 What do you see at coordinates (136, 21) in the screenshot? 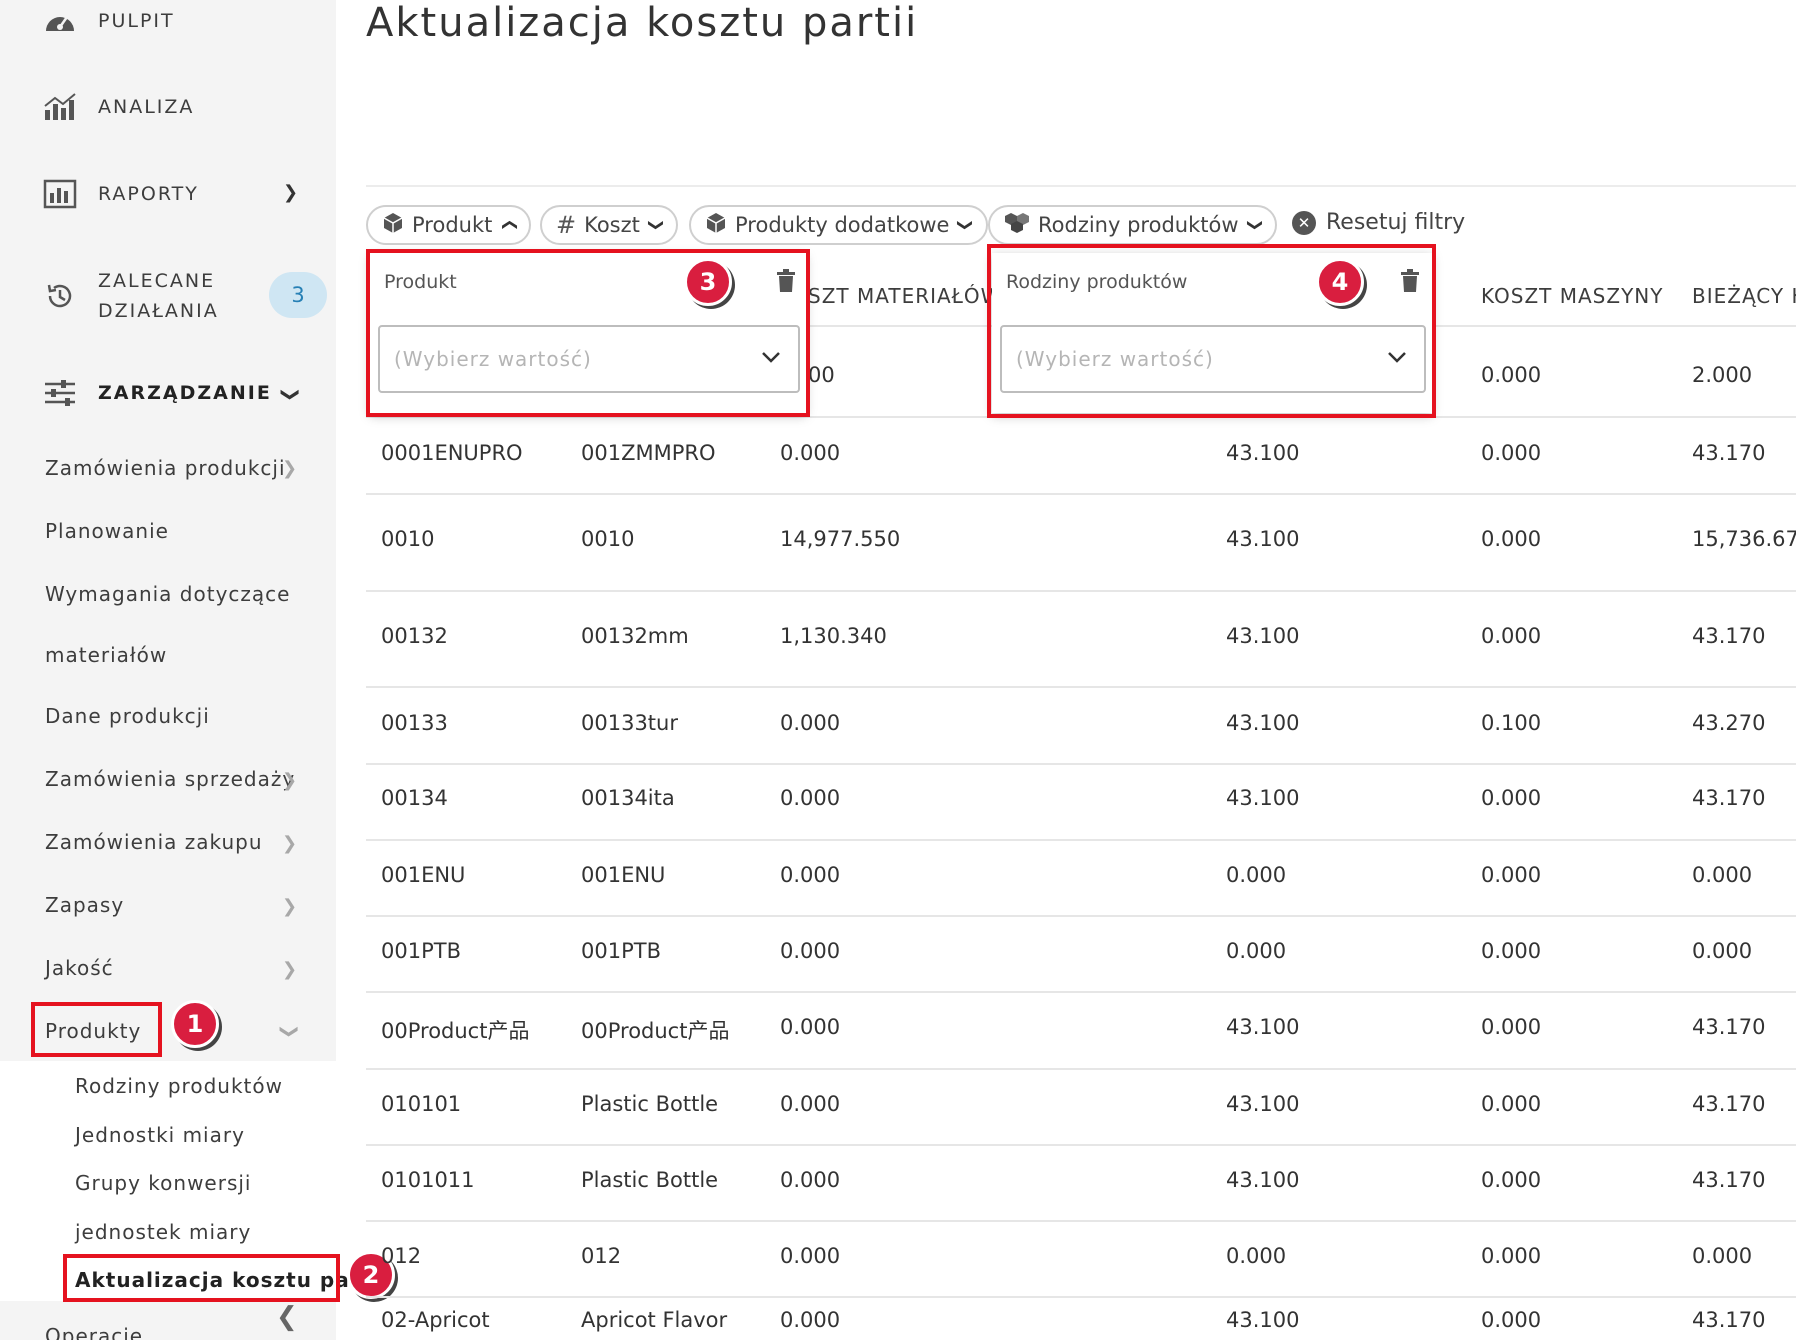
I see `nav-pulpit-label: PULPIT` at bounding box center [136, 21].